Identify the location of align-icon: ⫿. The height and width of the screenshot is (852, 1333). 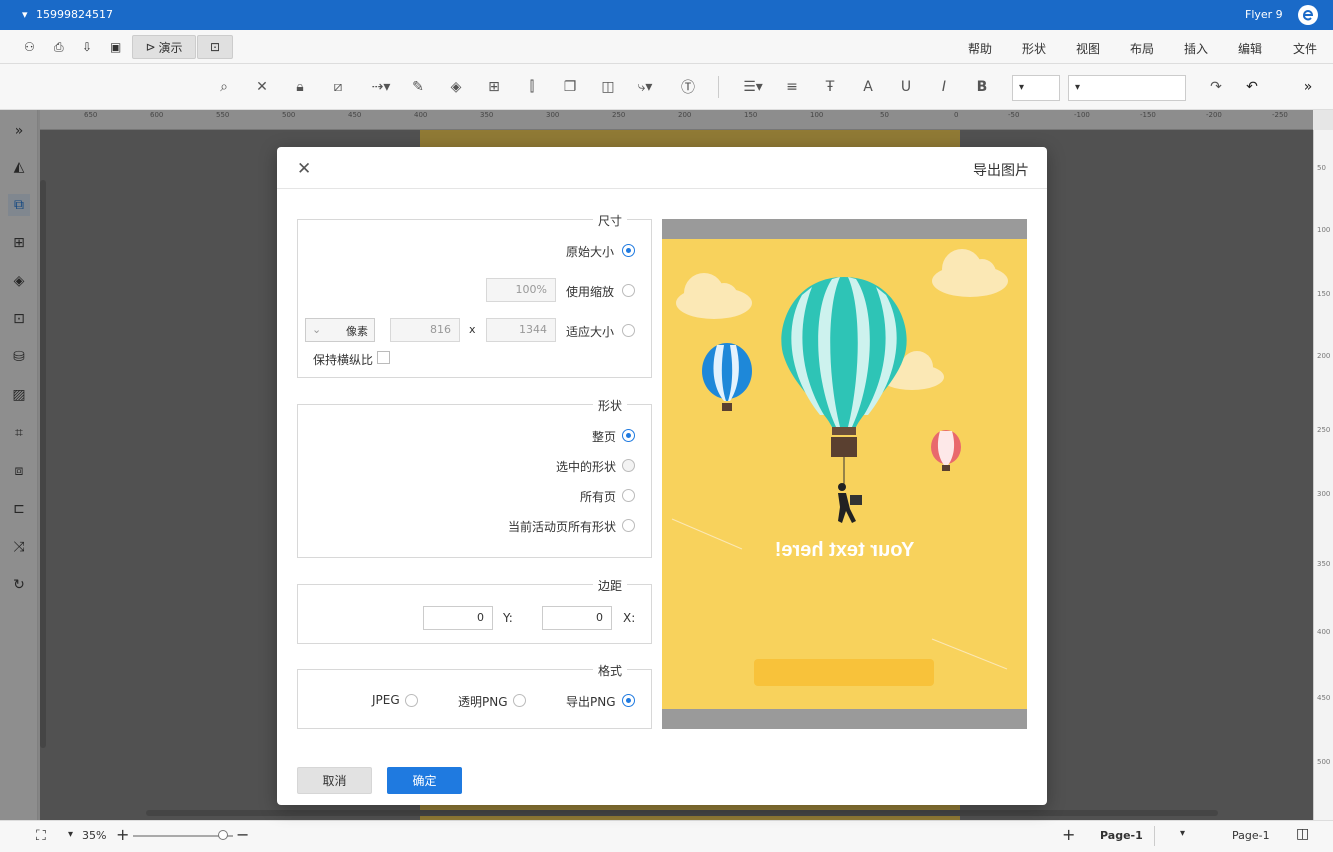
(532, 87).